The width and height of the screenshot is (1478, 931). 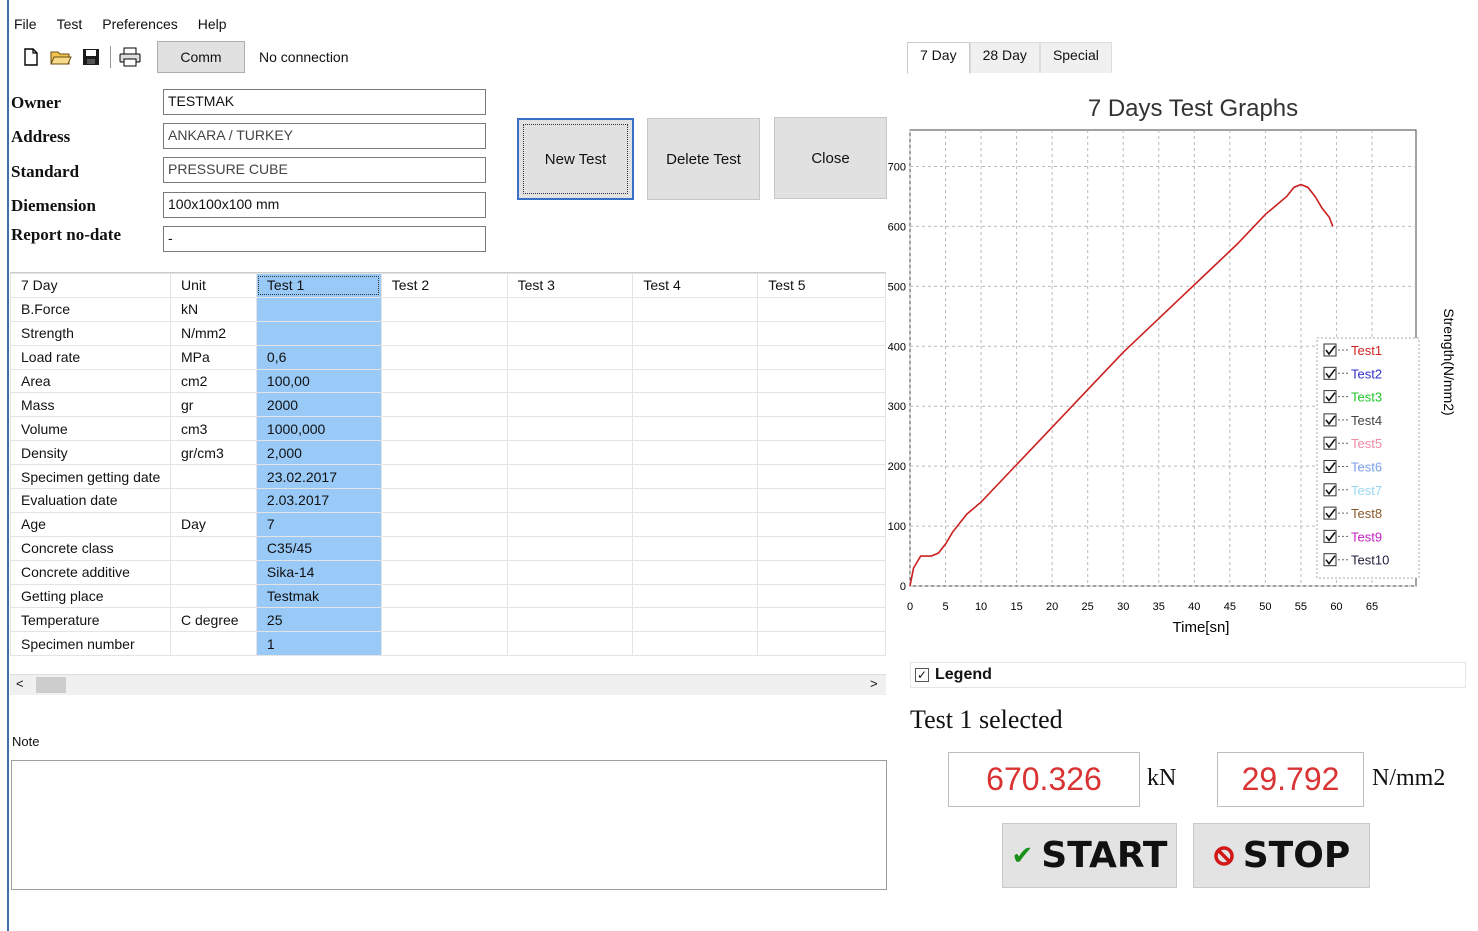 What do you see at coordinates (51, 685) in the screenshot?
I see `scroll-thumb` at bounding box center [51, 685].